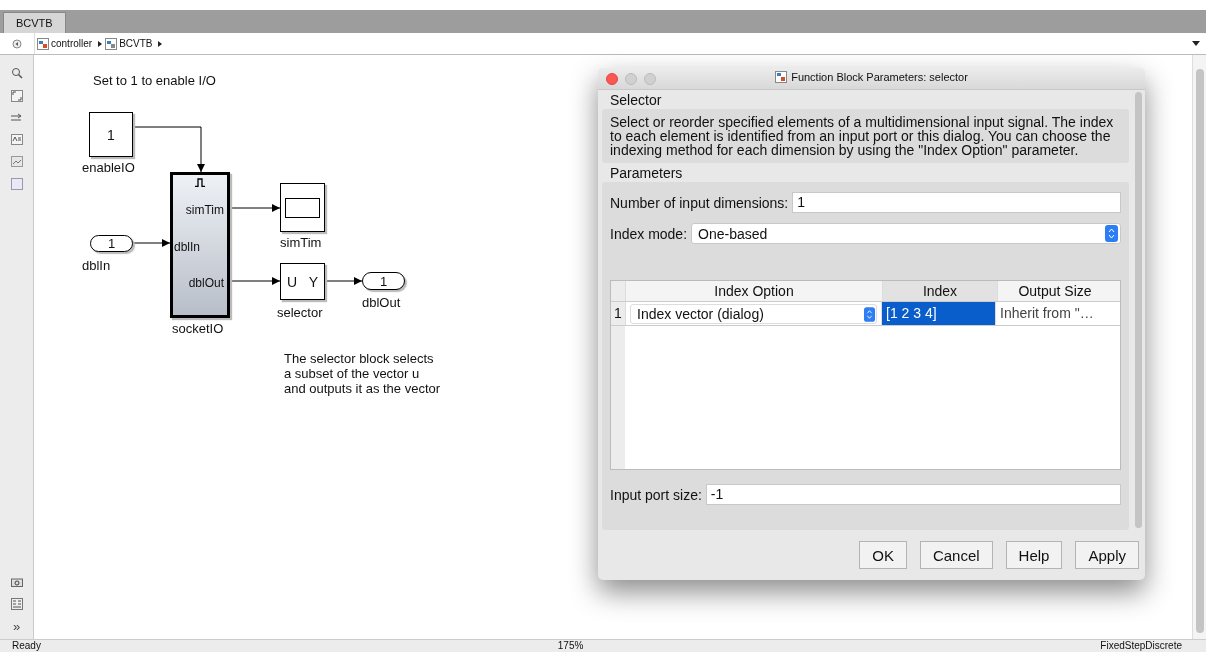  What do you see at coordinates (781, 77) in the screenshot?
I see `block-icon` at bounding box center [781, 77].